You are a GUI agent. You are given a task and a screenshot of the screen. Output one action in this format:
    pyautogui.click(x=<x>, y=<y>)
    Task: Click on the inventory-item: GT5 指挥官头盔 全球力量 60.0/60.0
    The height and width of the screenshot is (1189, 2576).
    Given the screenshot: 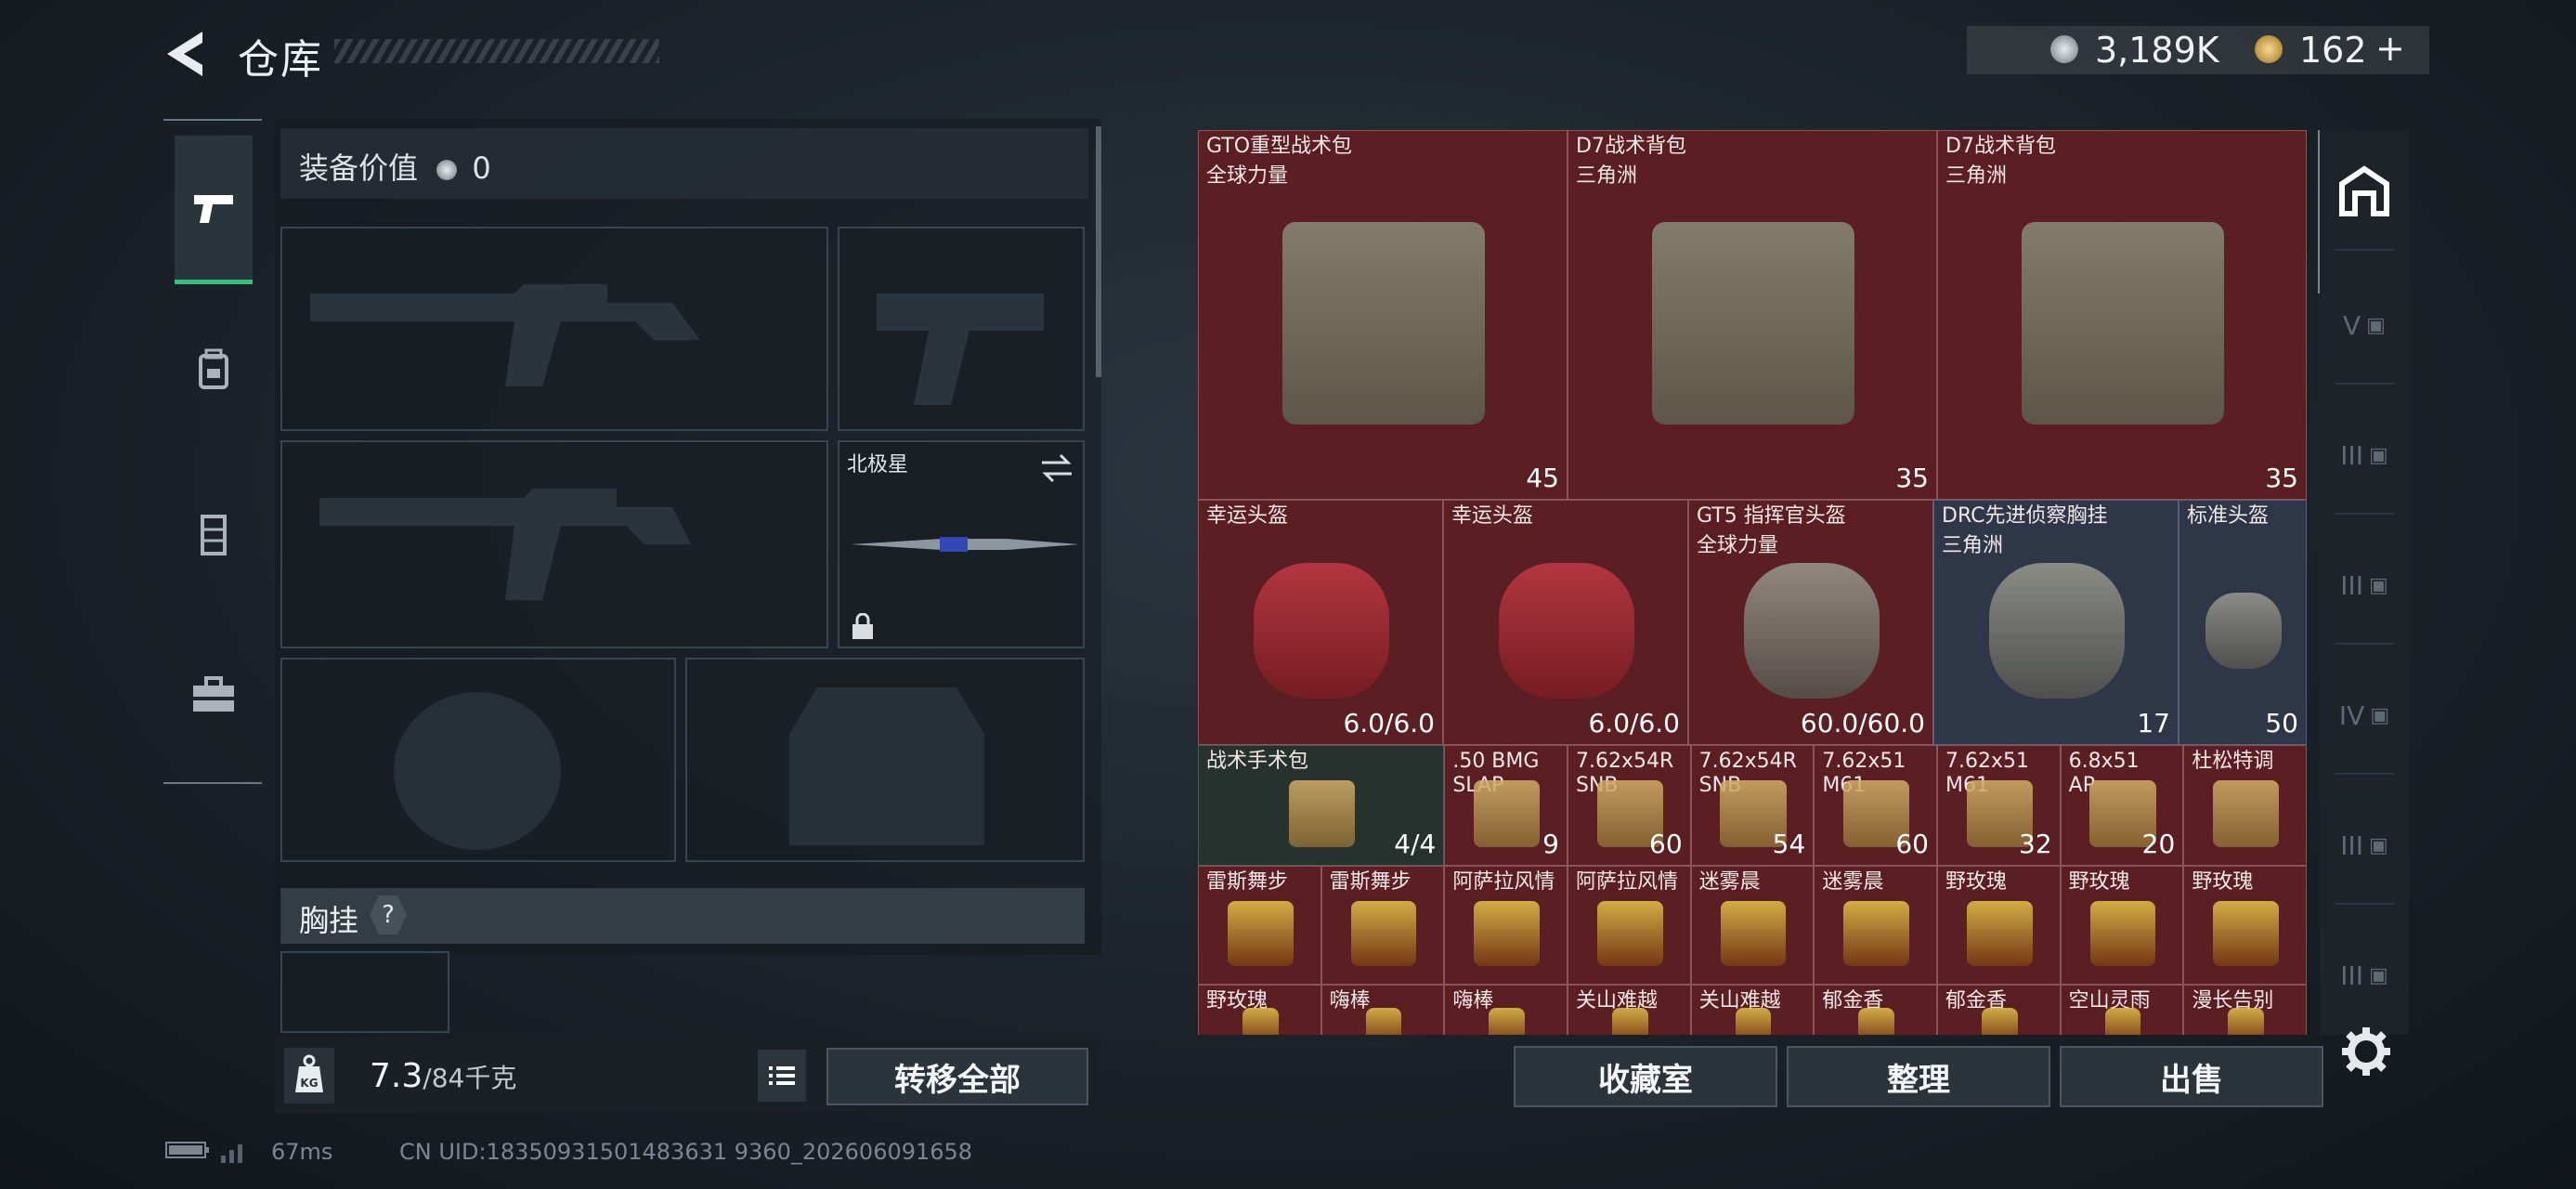 What is the action you would take?
    pyautogui.click(x=1810, y=623)
    